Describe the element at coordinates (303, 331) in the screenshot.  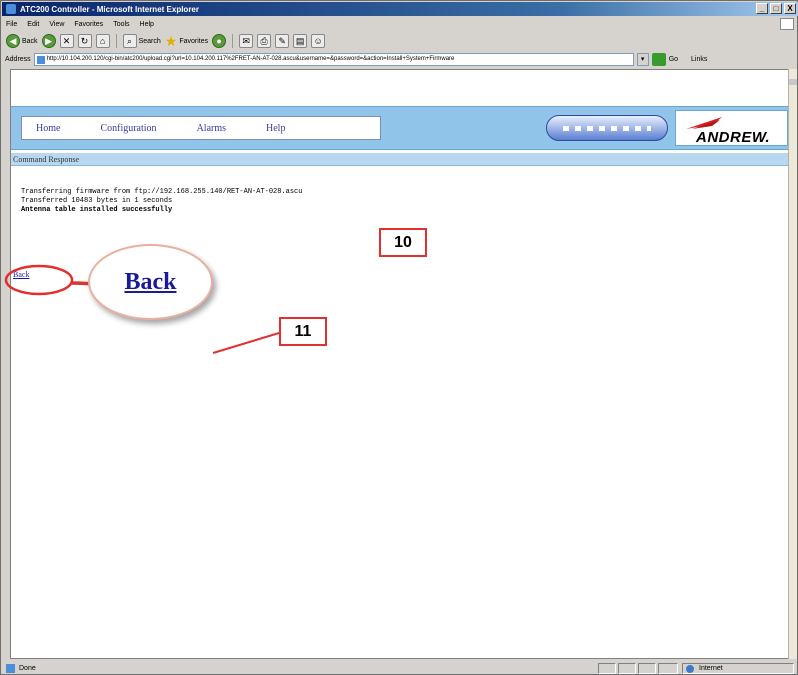
I see `step-11-label: 11` at that location.